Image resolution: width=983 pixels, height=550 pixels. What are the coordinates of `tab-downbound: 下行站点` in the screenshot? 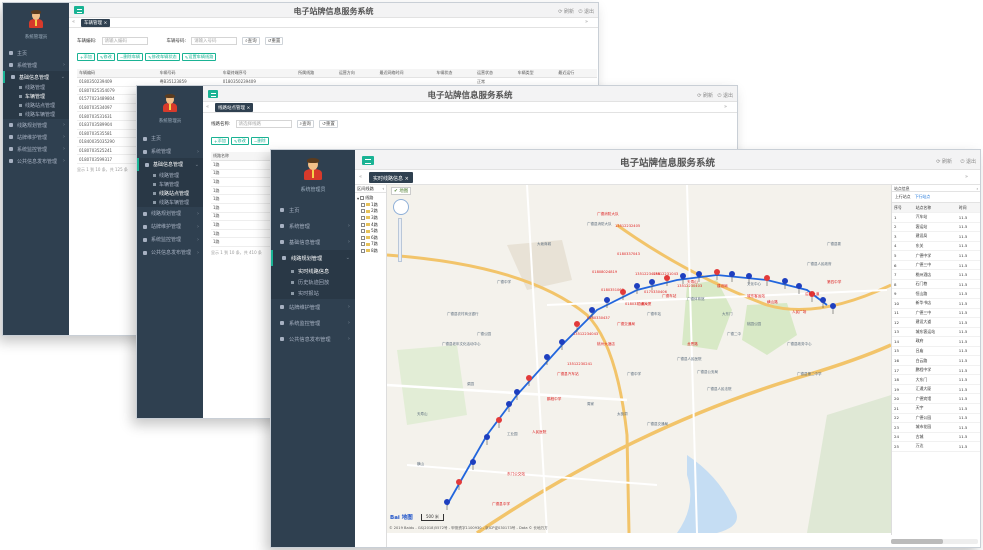 It's located at (923, 197).